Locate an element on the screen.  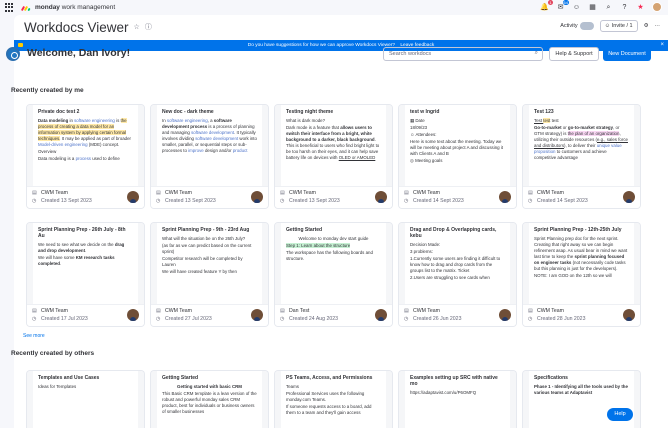
card-title: Sprint Planning Prep - 12th-25th July is located at coordinates (578, 230).